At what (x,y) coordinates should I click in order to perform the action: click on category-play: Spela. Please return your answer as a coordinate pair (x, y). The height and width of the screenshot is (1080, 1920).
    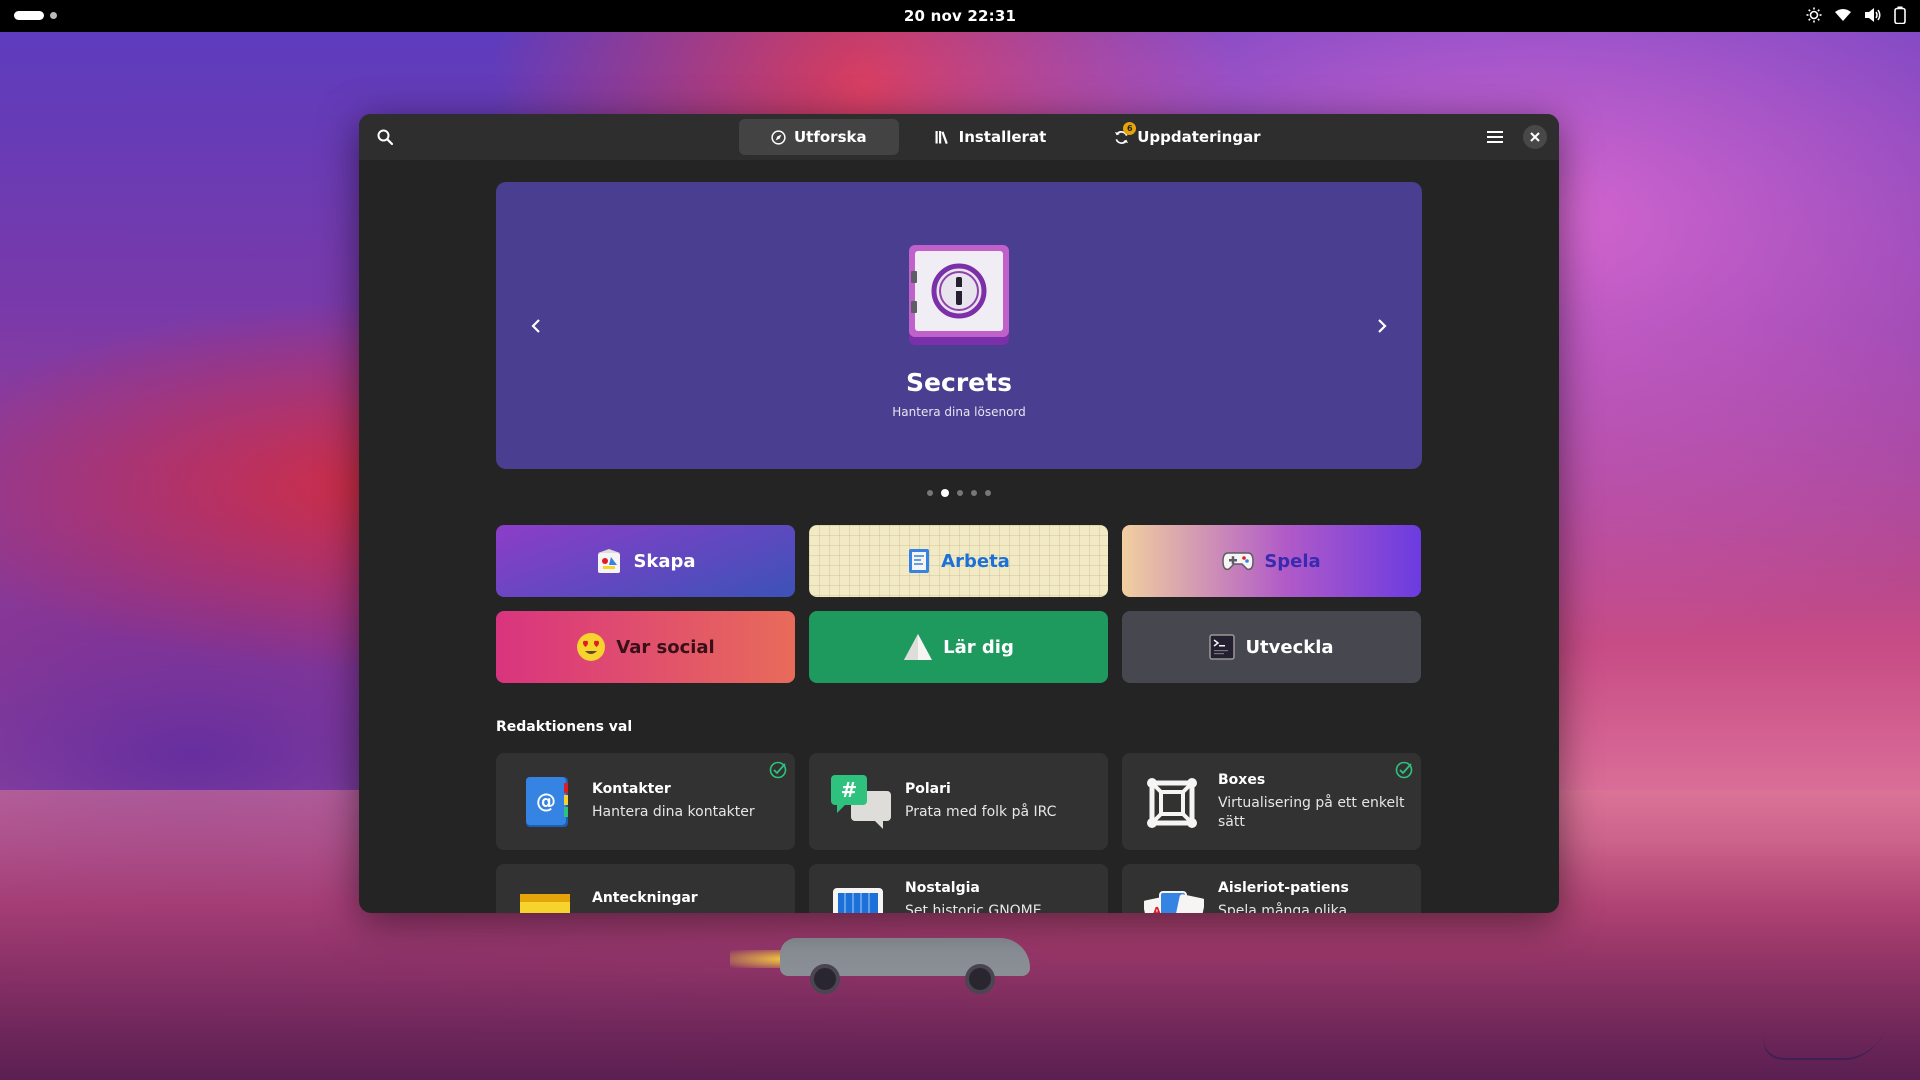
    Looking at the image, I should click on (1271, 561).